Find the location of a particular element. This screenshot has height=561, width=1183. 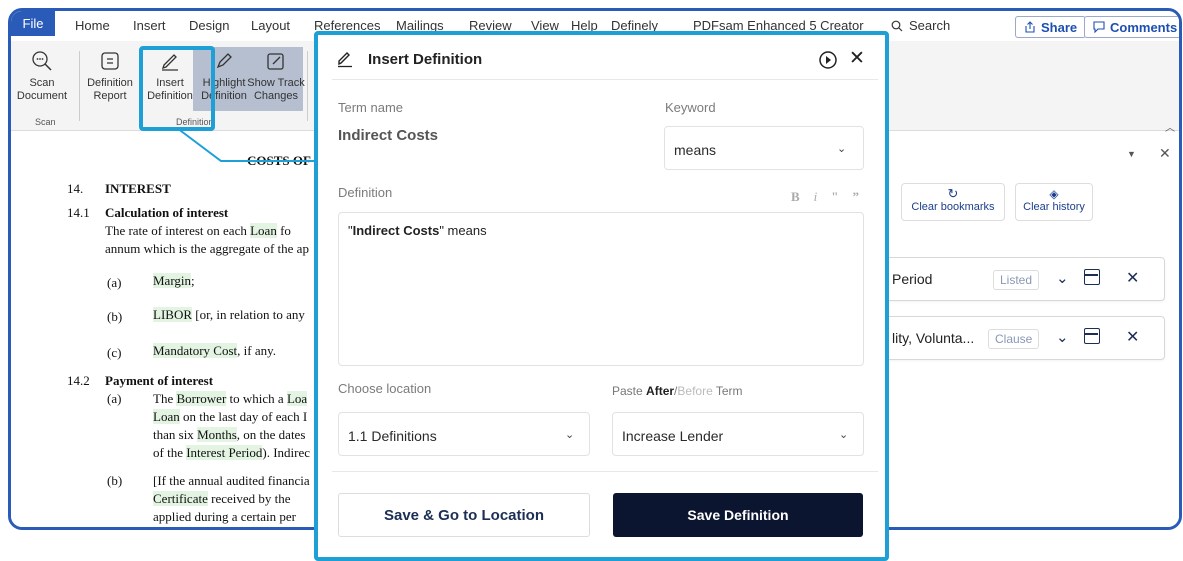

definition-card-1: Period Listed ⌄ ✕ is located at coordinates (1022, 279).